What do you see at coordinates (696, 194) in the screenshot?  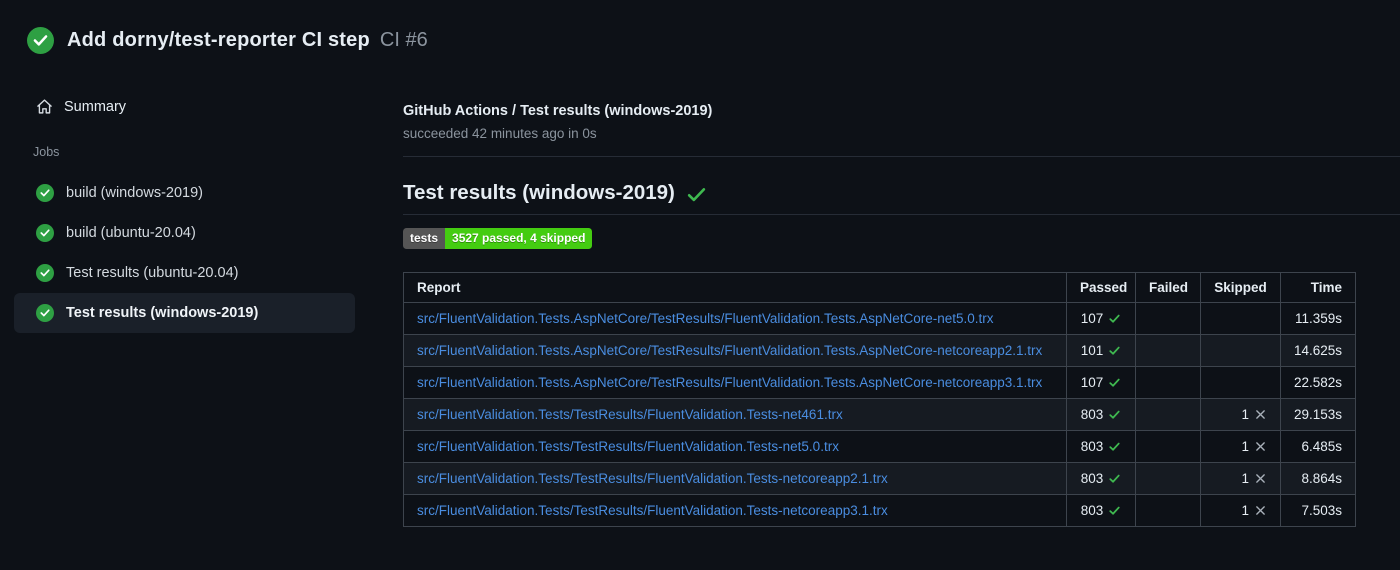 I see `success-check-icon` at bounding box center [696, 194].